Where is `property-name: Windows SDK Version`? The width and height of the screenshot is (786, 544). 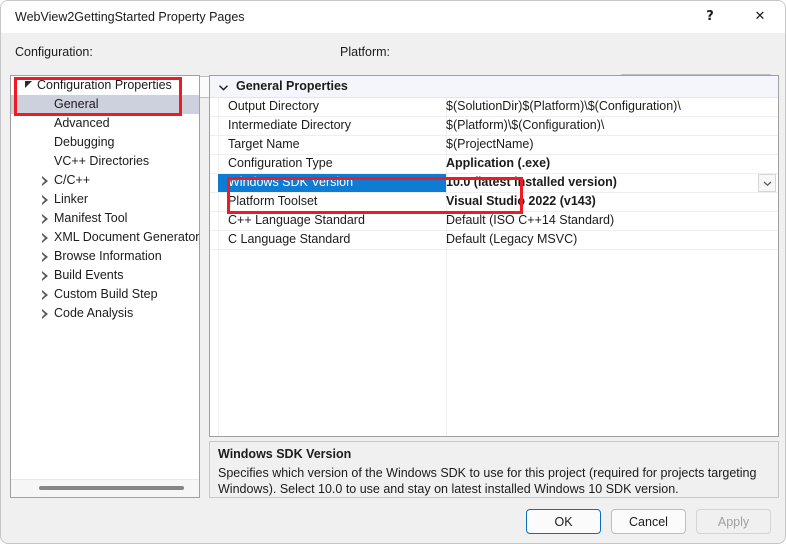 property-name: Windows SDK Version is located at coordinates (291, 182).